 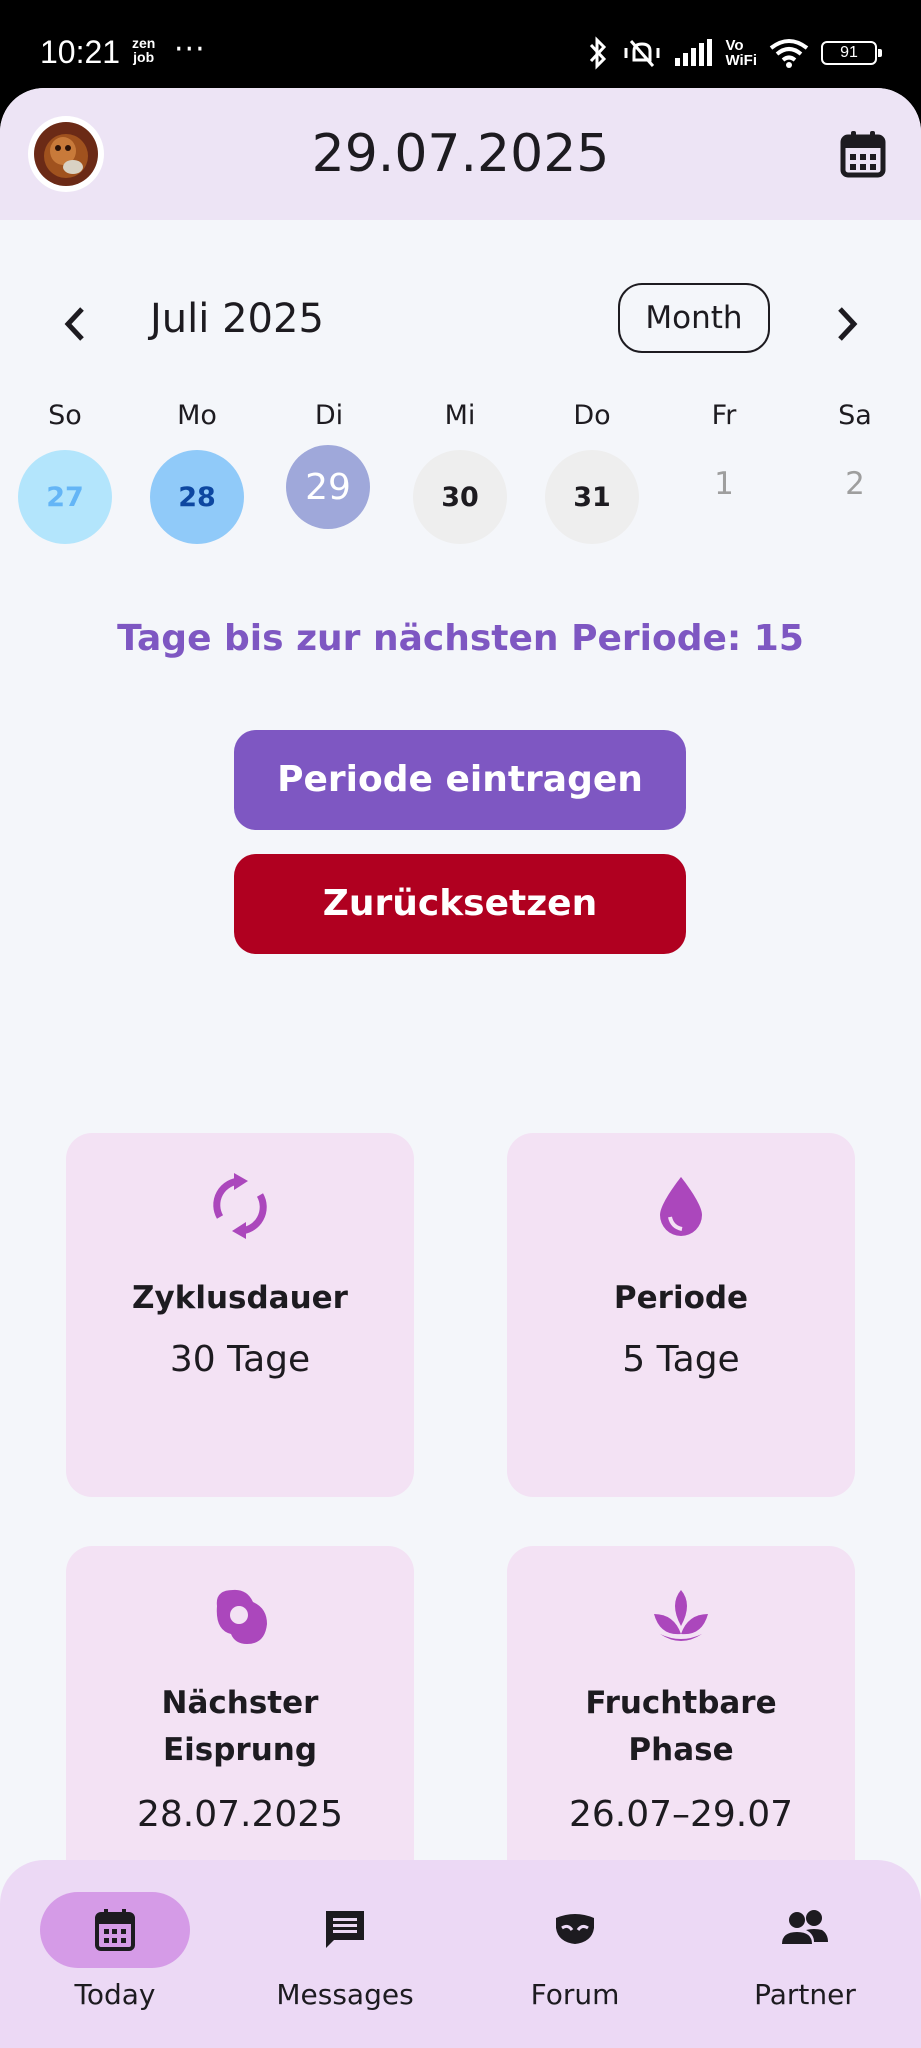 I want to click on weekday-so: So, so click(x=65, y=415).